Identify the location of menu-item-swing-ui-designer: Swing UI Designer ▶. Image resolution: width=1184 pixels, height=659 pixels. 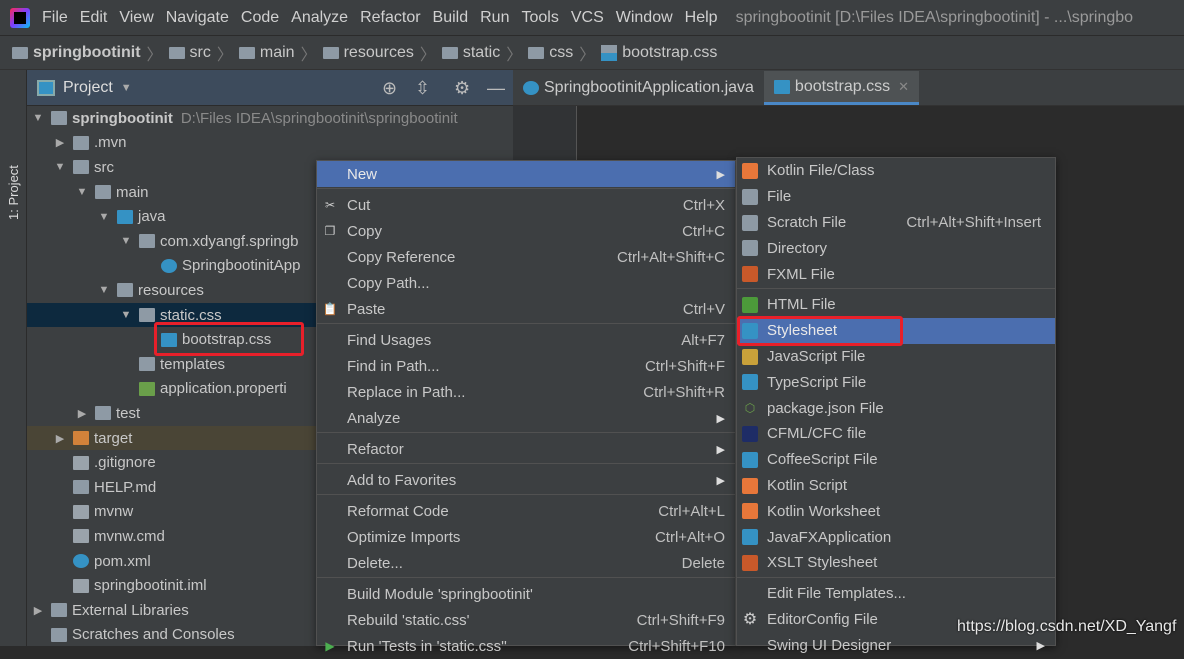
(896, 645).